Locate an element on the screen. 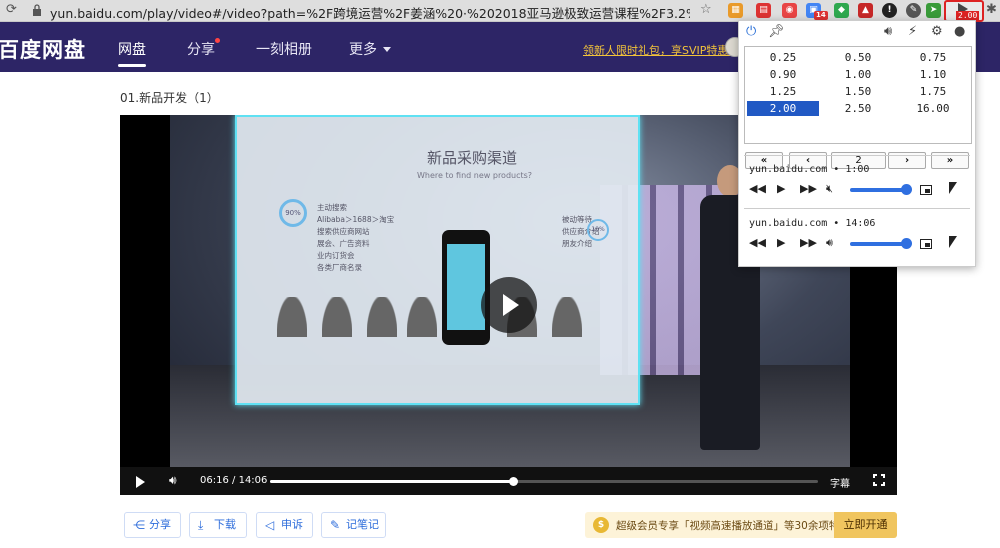 The image size is (1000, 548). reload-icon: ⟳ is located at coordinates (11, 9).